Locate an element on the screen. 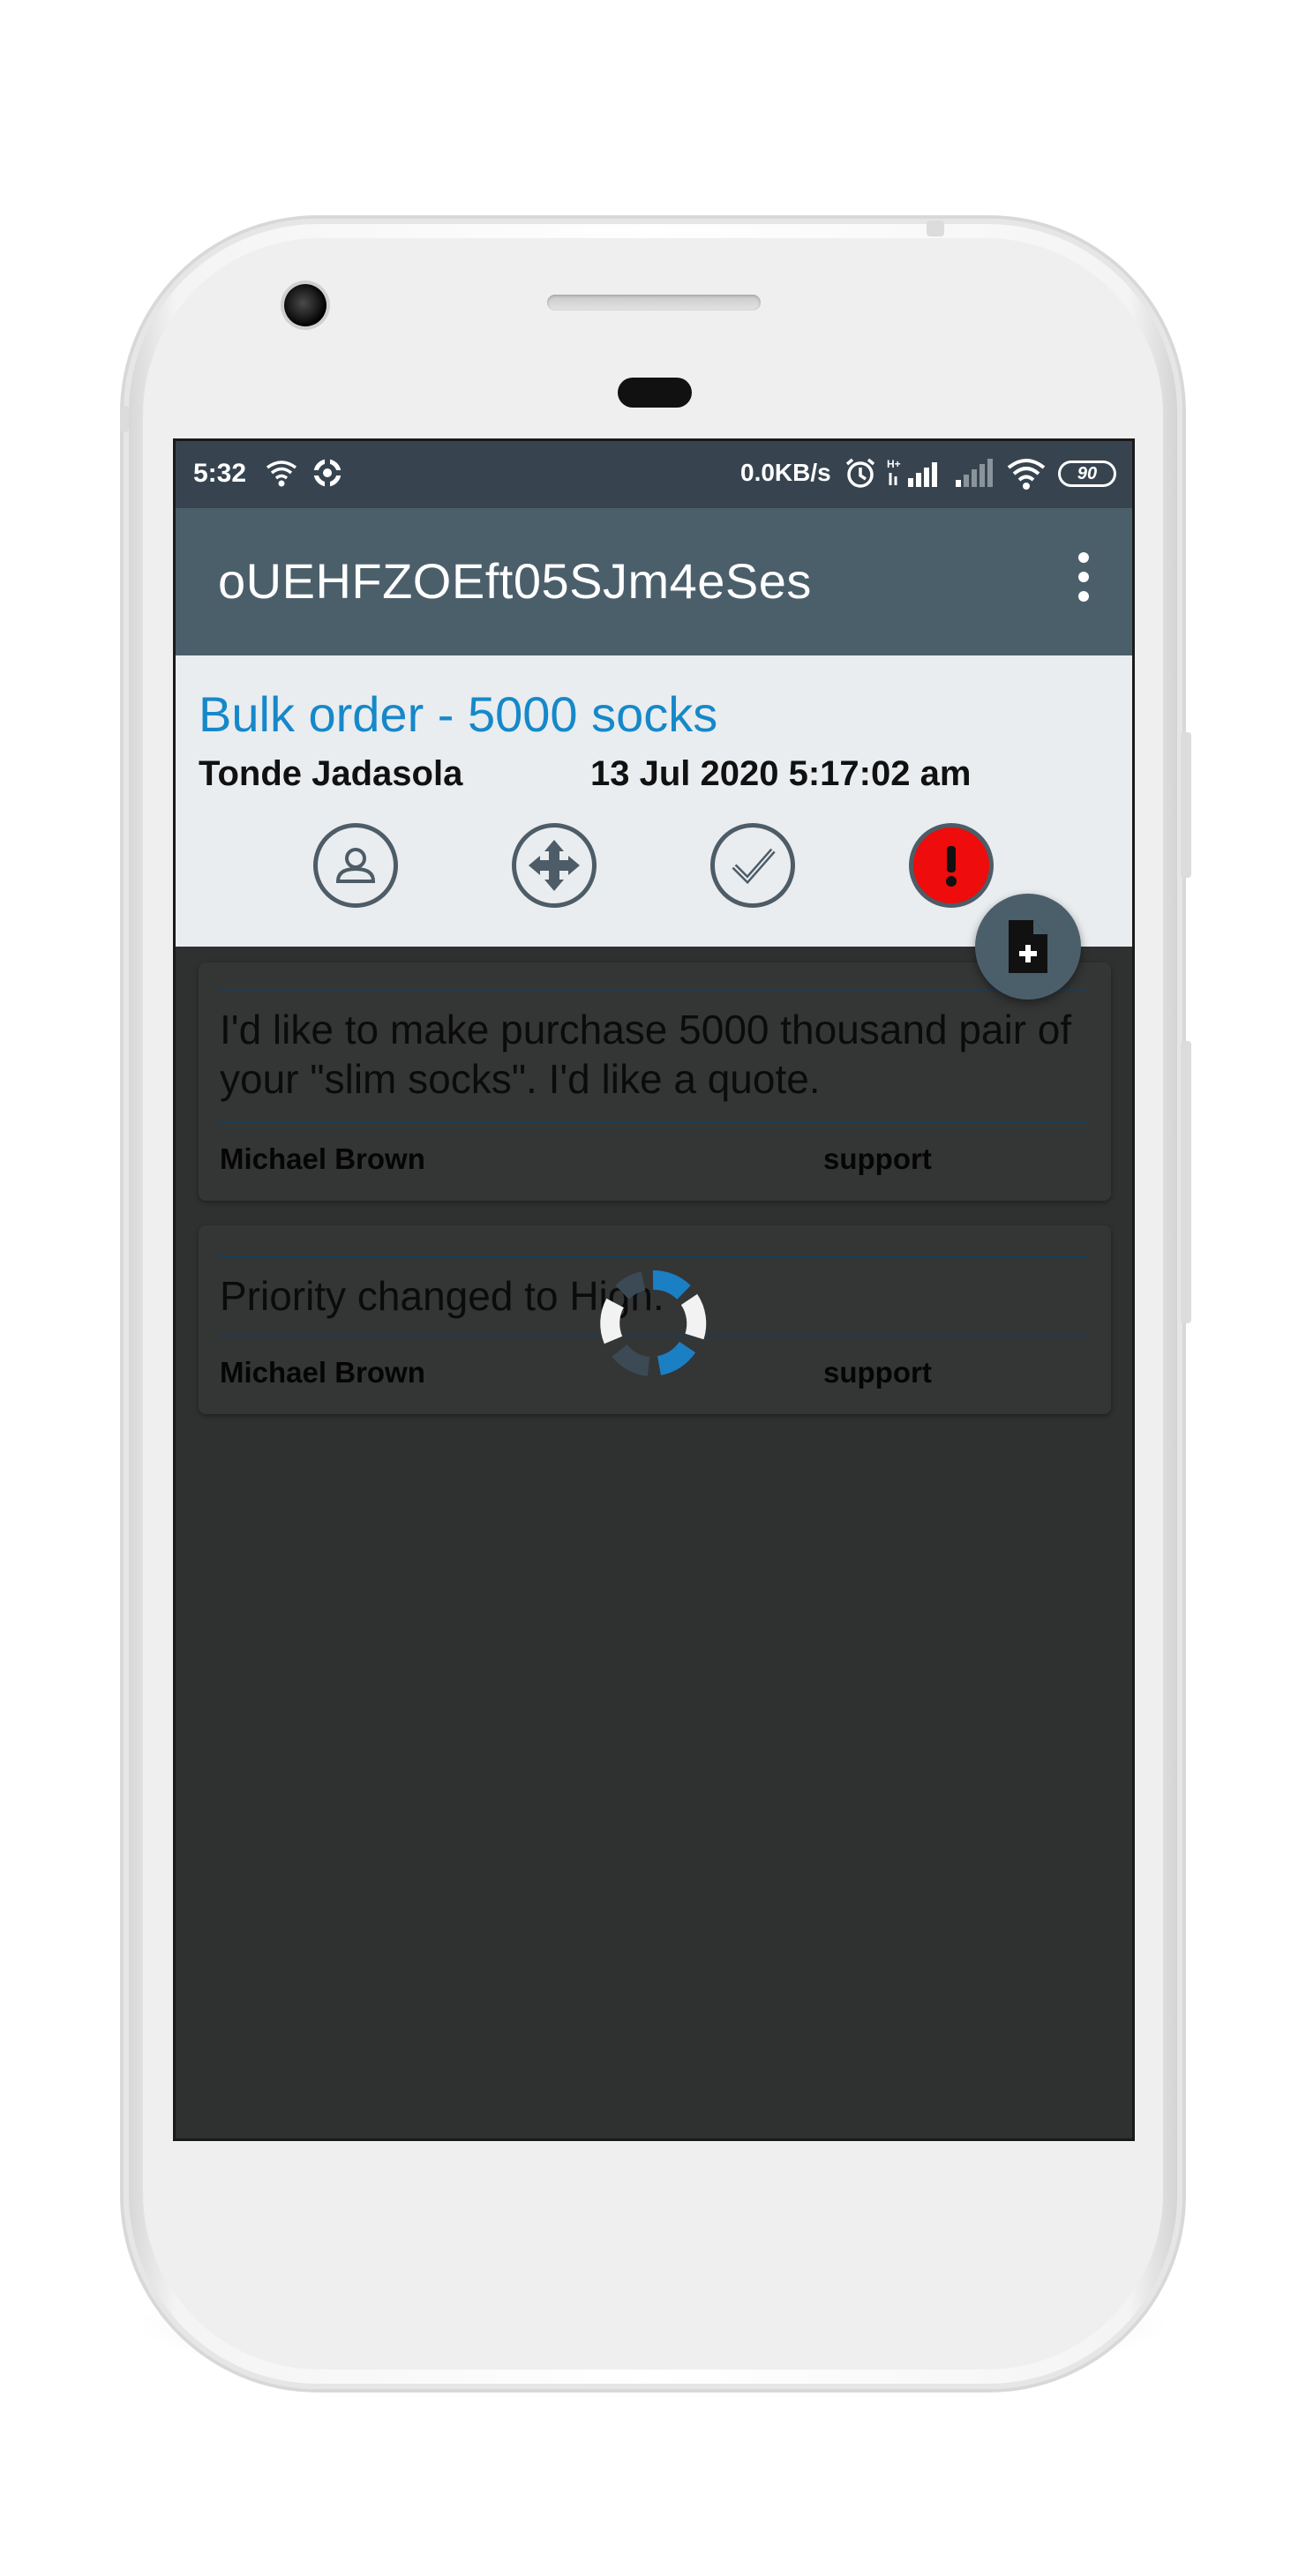 Image resolution: width=1306 pixels, height=2576 pixels. battery-indicator: 90 is located at coordinates (1087, 474).